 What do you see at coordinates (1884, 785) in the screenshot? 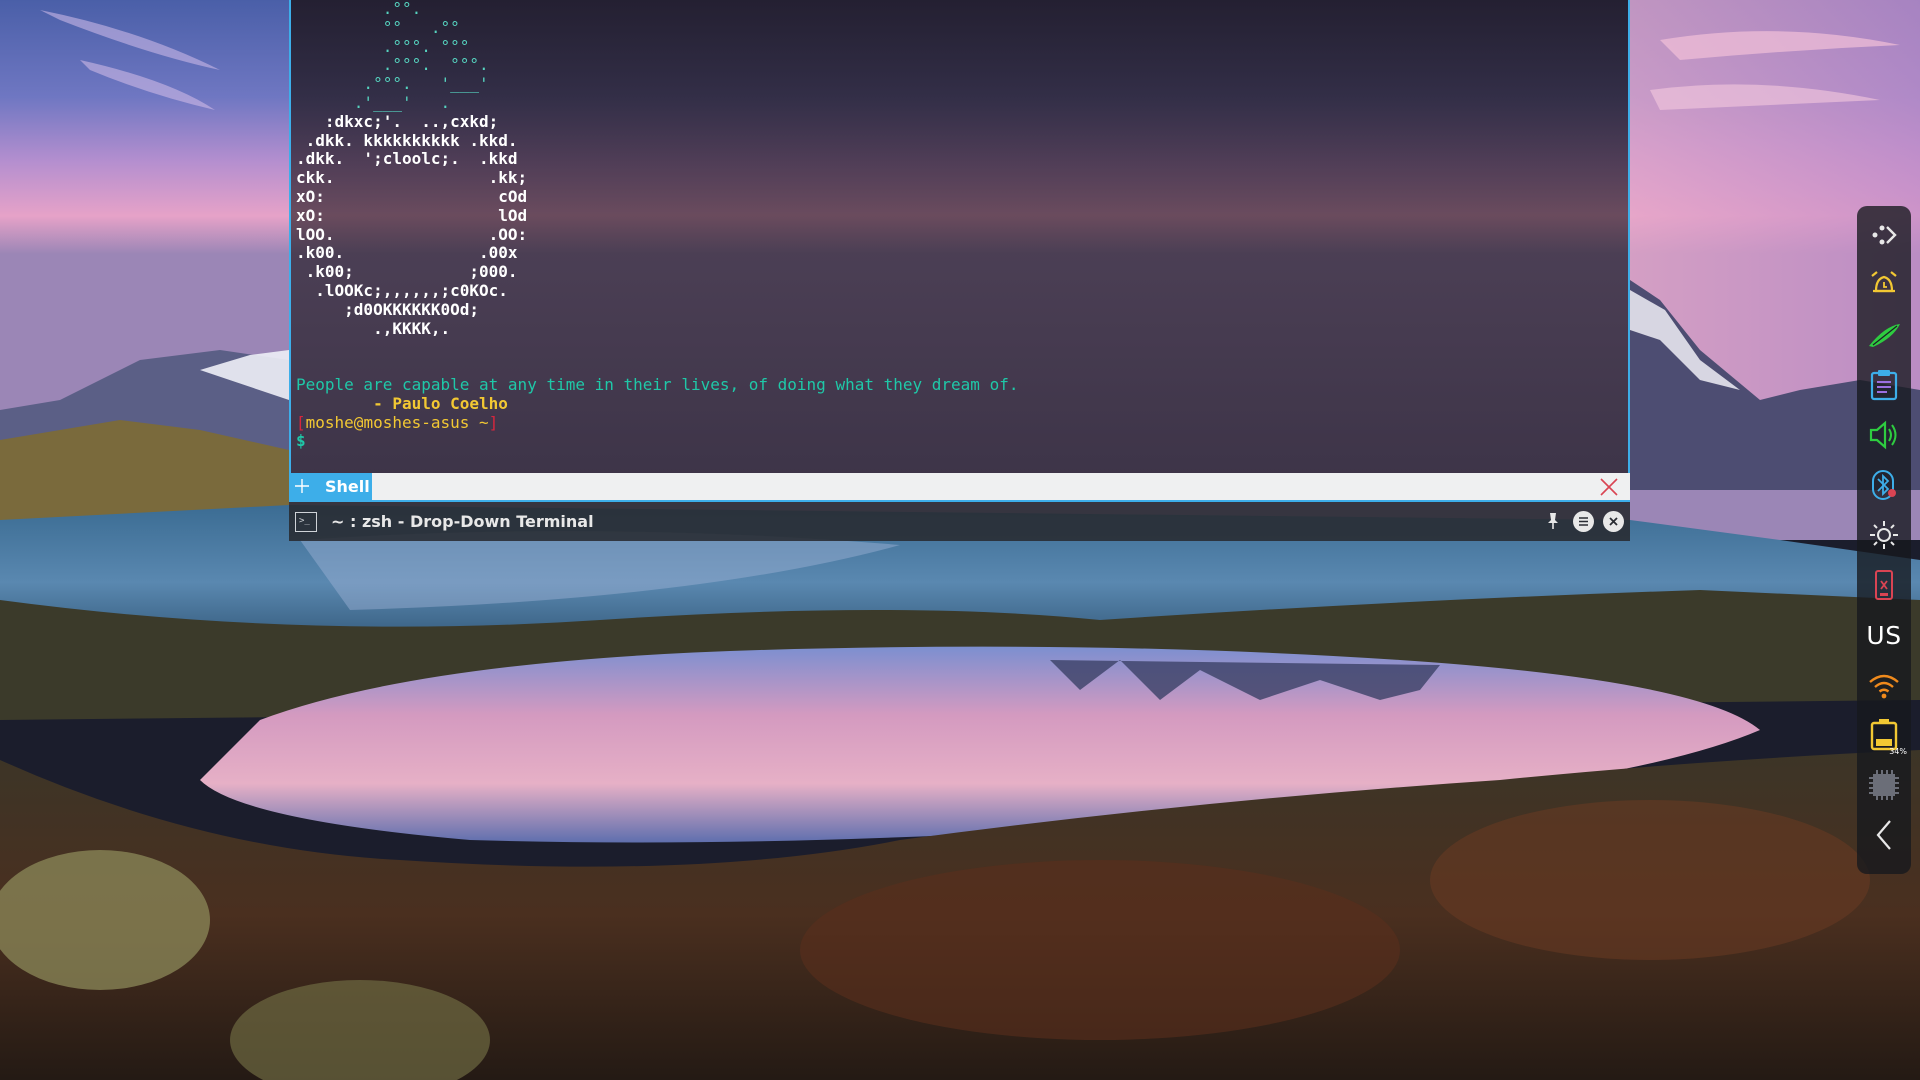
I see `system-monitor-chip-icon` at bounding box center [1884, 785].